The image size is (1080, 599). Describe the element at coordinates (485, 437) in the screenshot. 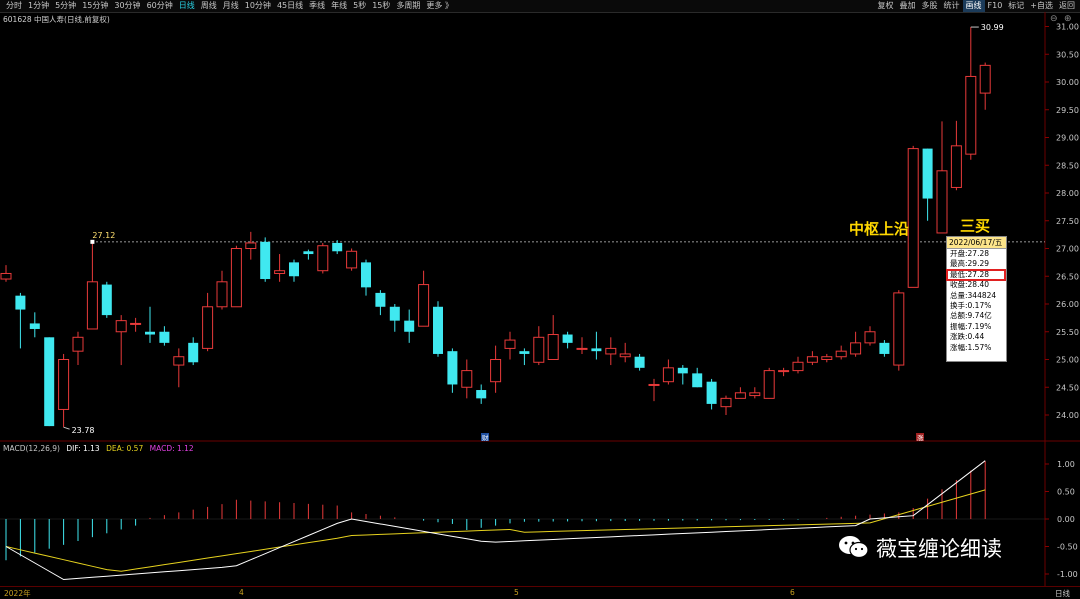

I see `event-marker-cai-label: 财` at that location.